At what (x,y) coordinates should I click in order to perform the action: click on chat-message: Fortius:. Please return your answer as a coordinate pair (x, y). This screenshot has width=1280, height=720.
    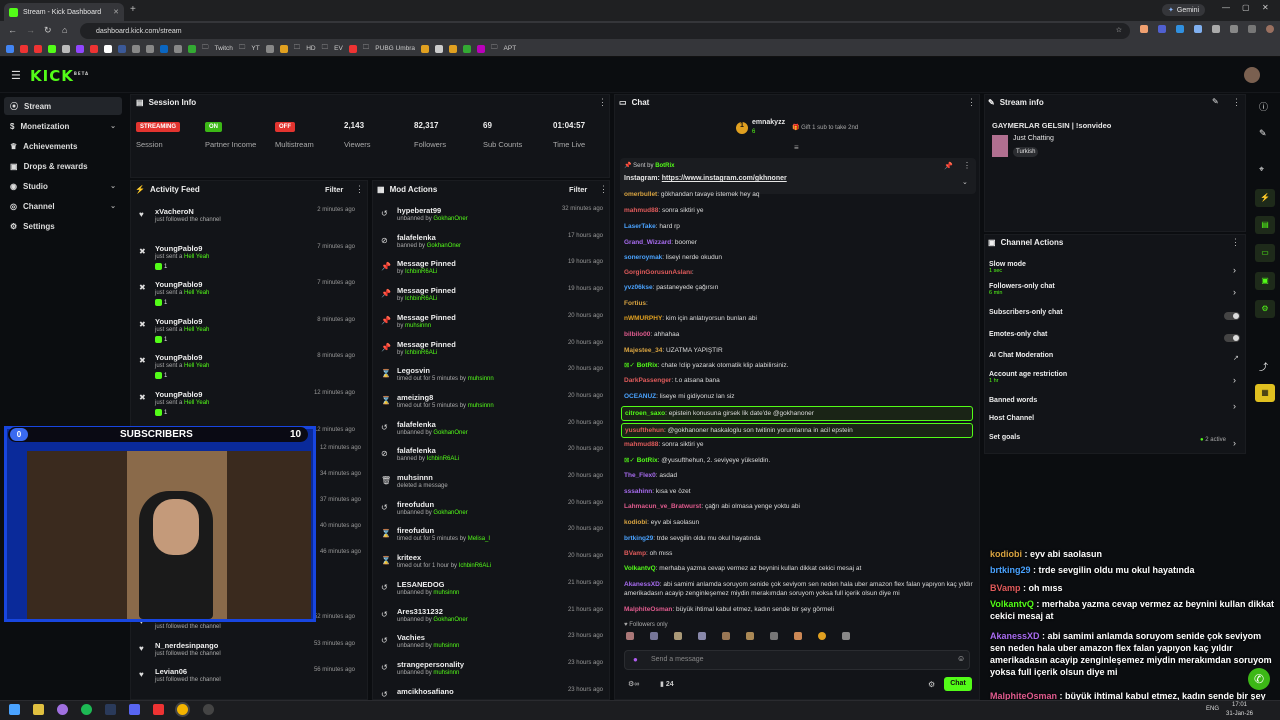
    Looking at the image, I should click on (799, 303).